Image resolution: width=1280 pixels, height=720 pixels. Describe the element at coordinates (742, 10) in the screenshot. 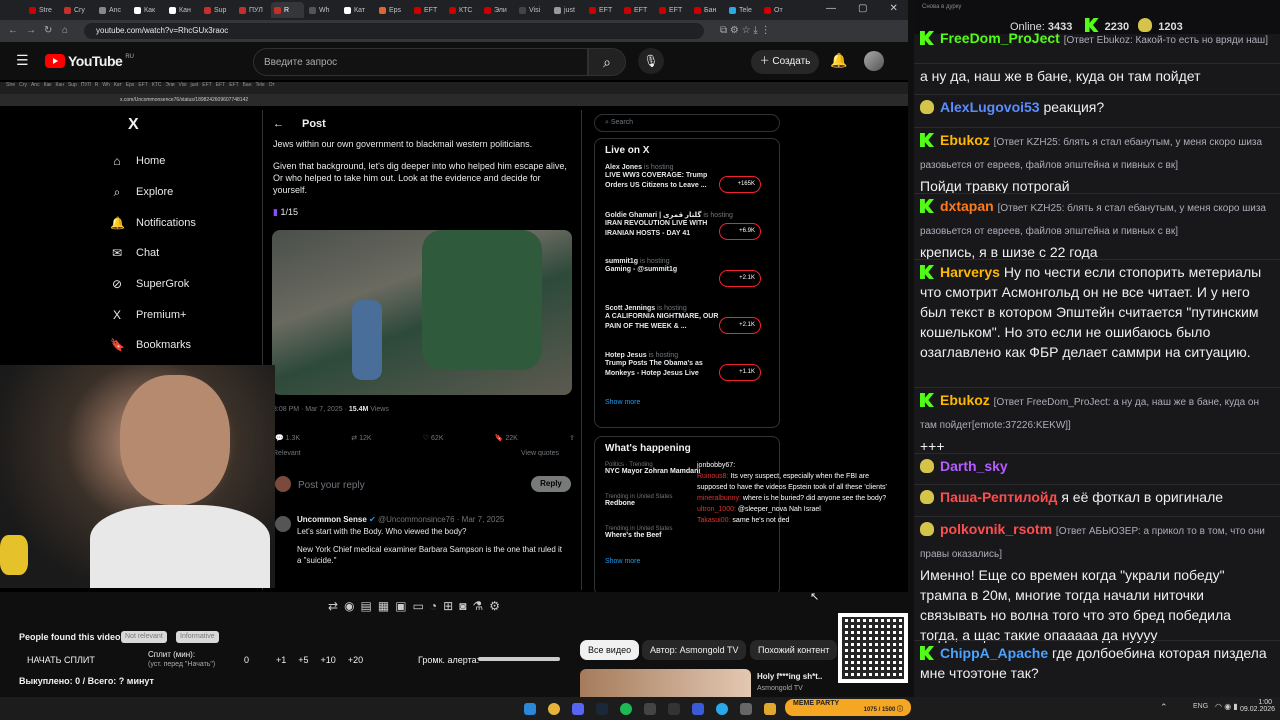

I see `browser-tab: Tele` at that location.